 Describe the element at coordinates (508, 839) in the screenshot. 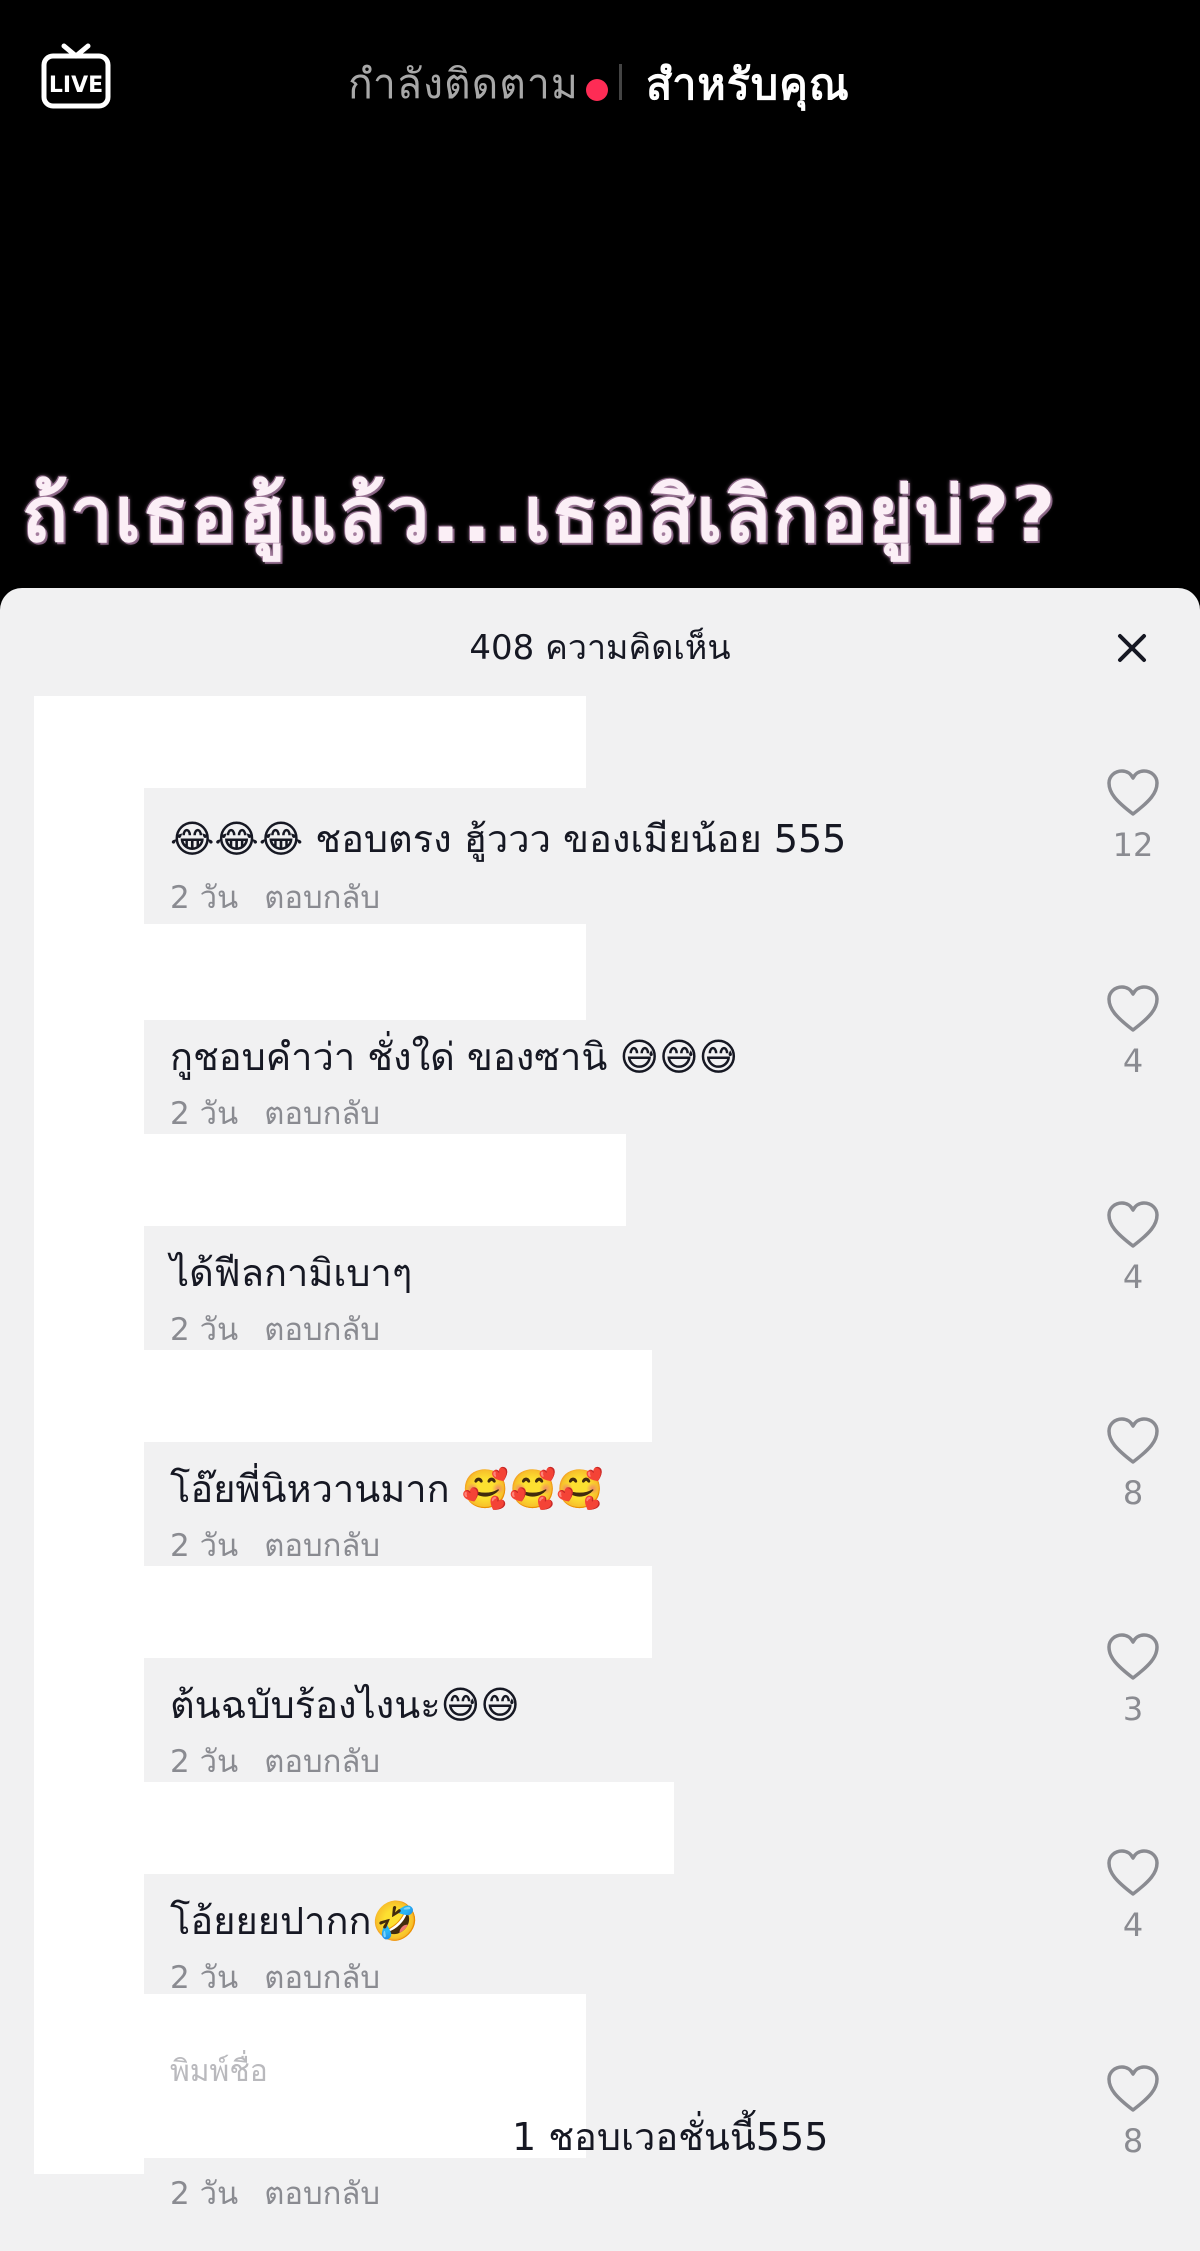

I see `comment-text: 😂😂😂 ชอบตรง ฮู้ววว ของเมียน้อย 555` at that location.